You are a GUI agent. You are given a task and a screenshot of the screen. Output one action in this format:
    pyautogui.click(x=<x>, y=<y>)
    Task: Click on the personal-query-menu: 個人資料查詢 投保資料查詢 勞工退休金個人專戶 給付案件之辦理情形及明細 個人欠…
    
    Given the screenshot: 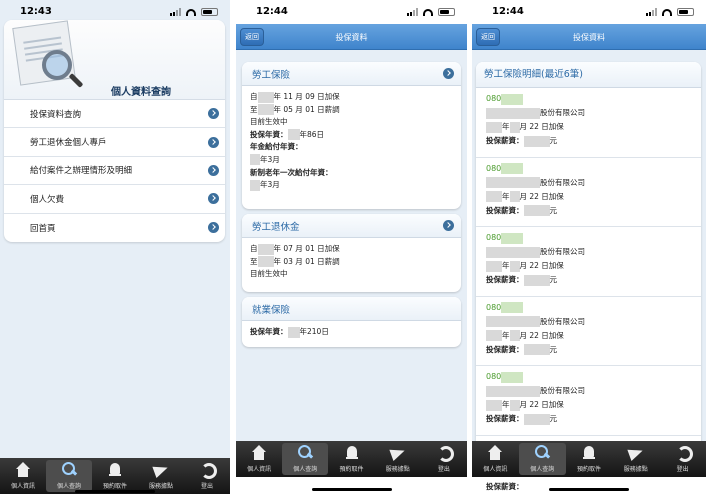 What is the action you would take?
    pyautogui.click(x=114, y=131)
    